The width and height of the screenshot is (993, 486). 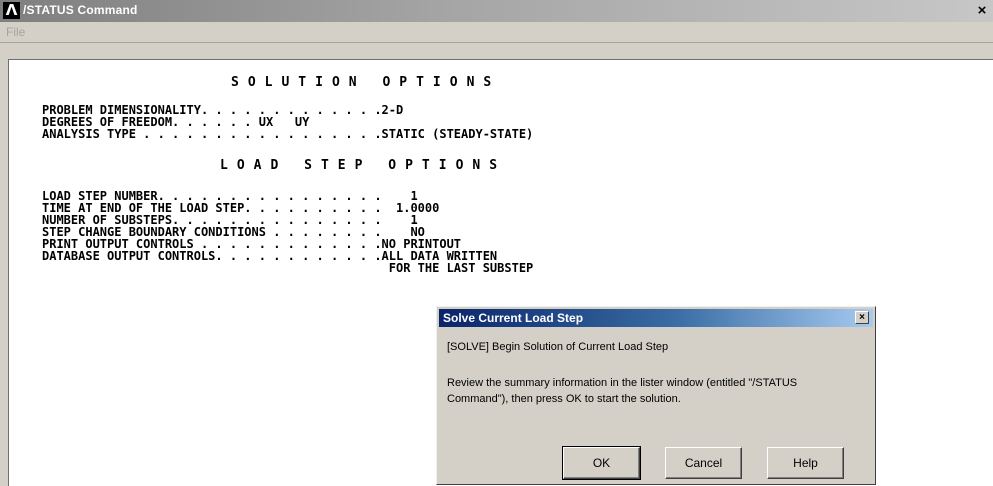 What do you see at coordinates (496, 32) in the screenshot?
I see `menu-bar: File` at bounding box center [496, 32].